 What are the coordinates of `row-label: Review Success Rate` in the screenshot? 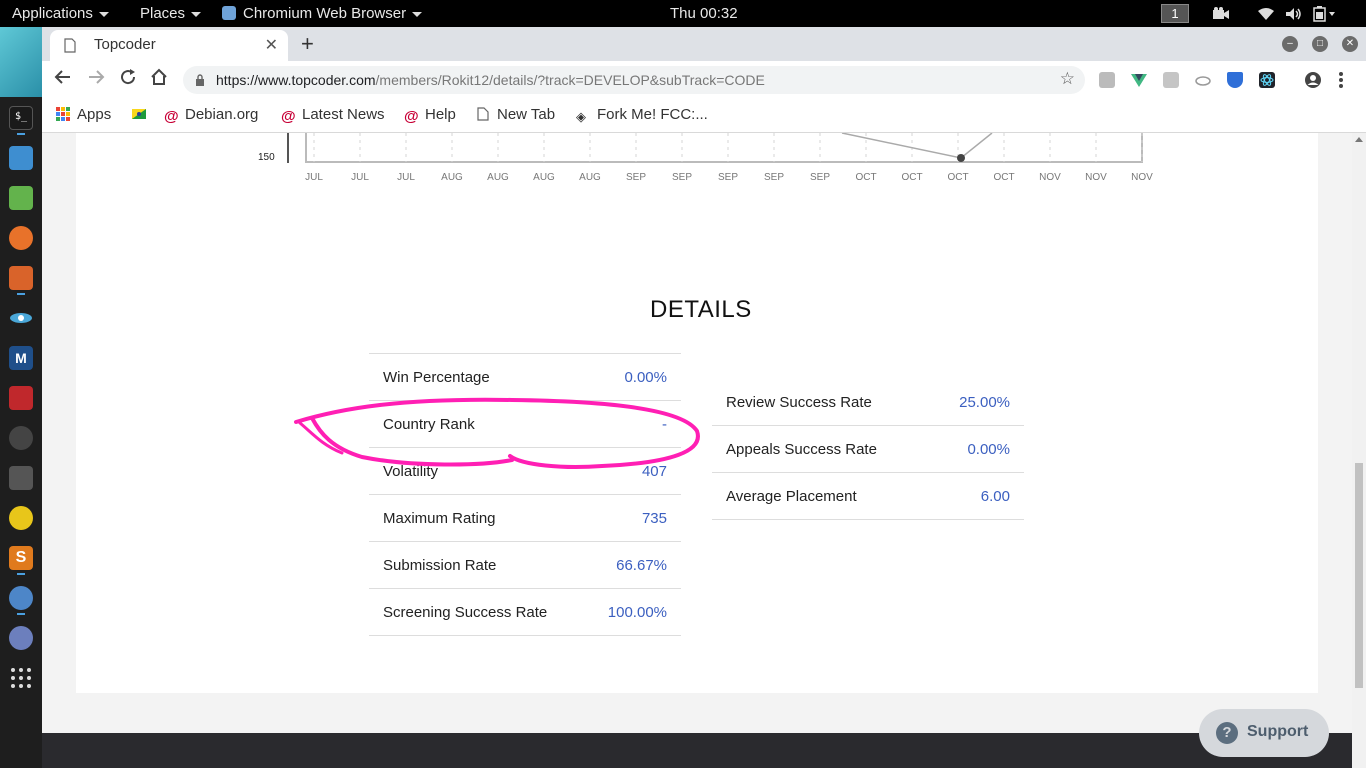 It's located at (799, 402).